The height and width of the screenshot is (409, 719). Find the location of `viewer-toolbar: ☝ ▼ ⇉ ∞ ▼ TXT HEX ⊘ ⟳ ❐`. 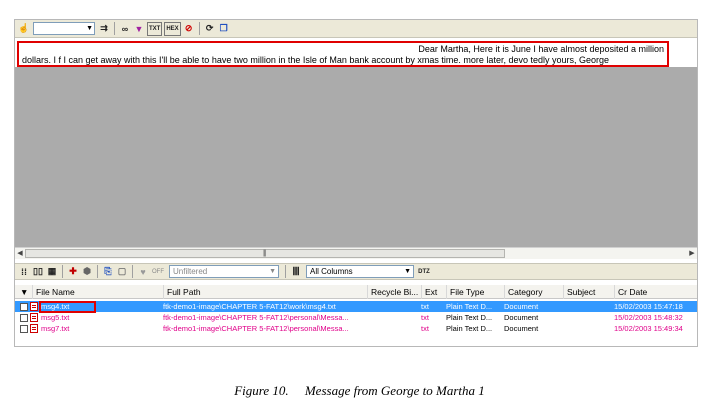

viewer-toolbar: ☝ ▼ ⇉ ∞ ▼ TXT HEX ⊘ ⟳ ❐ is located at coordinates (356, 29).